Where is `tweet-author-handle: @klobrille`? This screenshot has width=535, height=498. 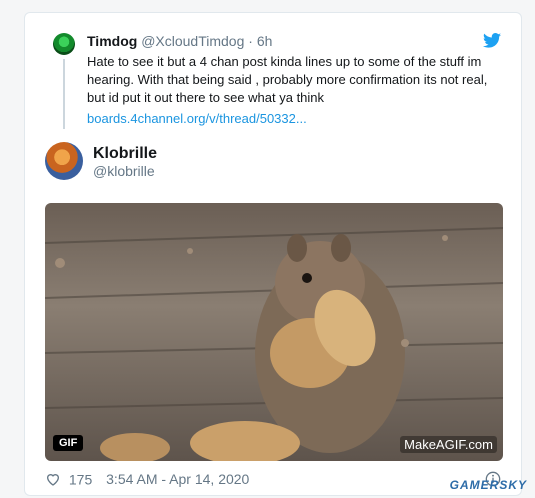 tweet-author-handle: @klobrille is located at coordinates (124, 171).